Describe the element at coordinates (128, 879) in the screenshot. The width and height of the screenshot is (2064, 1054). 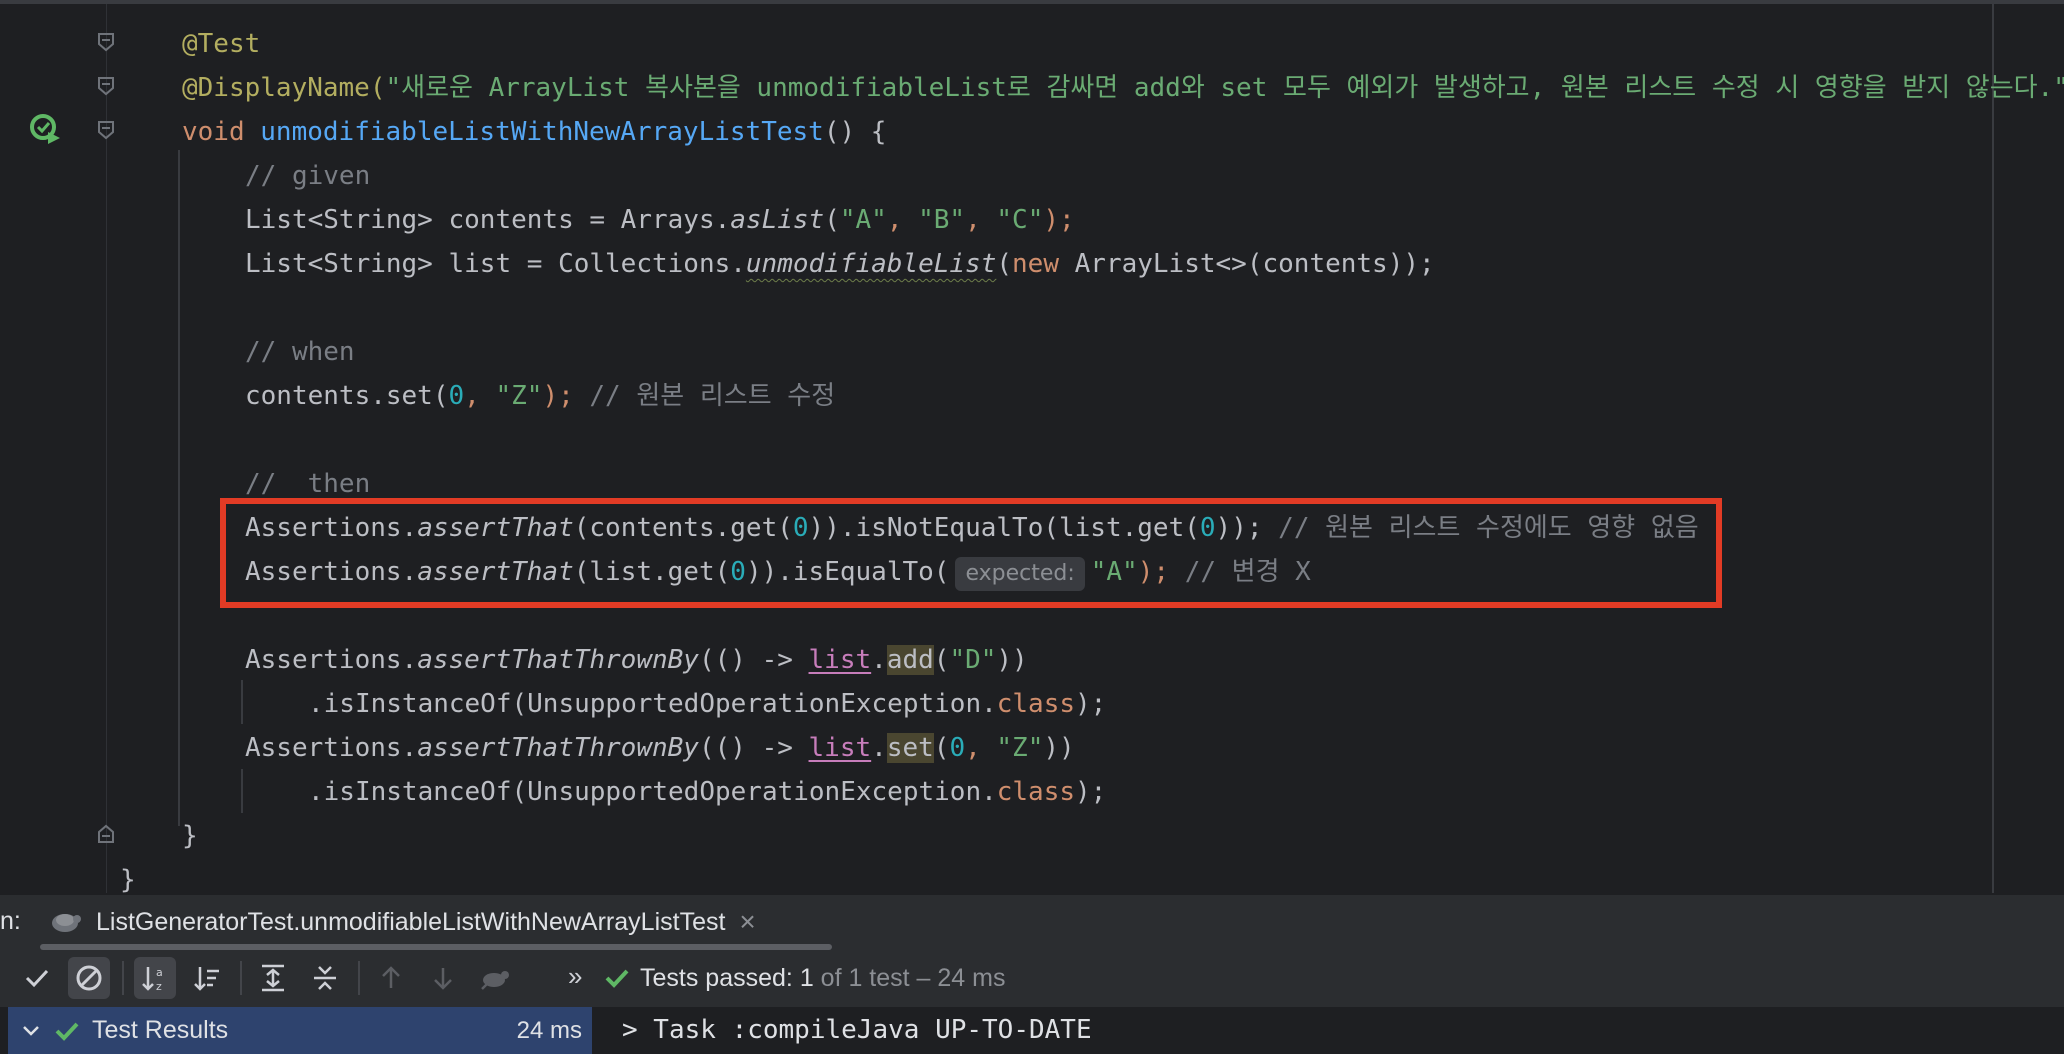
I see `code-line-20: }` at that location.